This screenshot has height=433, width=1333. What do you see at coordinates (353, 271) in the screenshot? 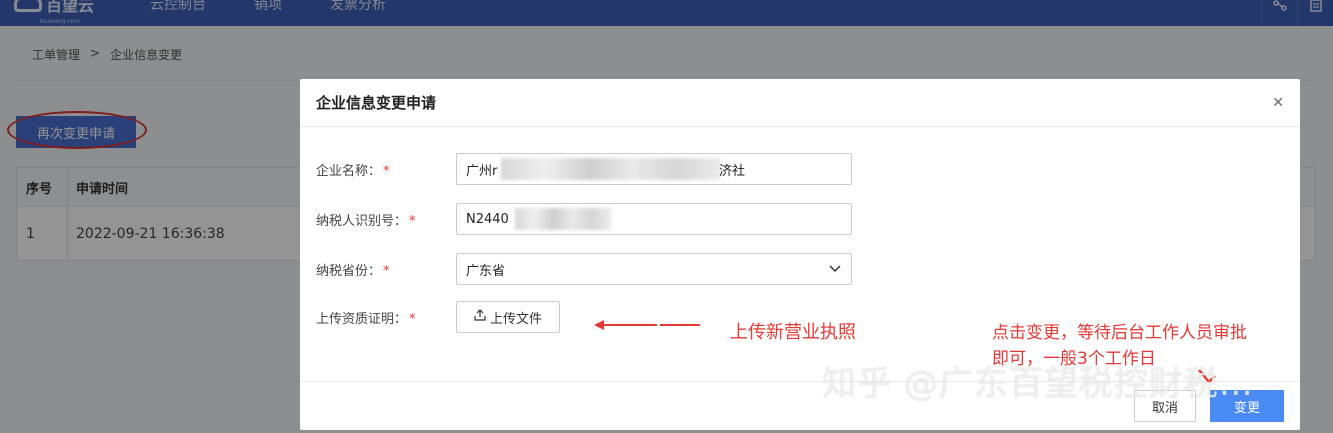
I see `province-label: 纳税省份： *` at bounding box center [353, 271].